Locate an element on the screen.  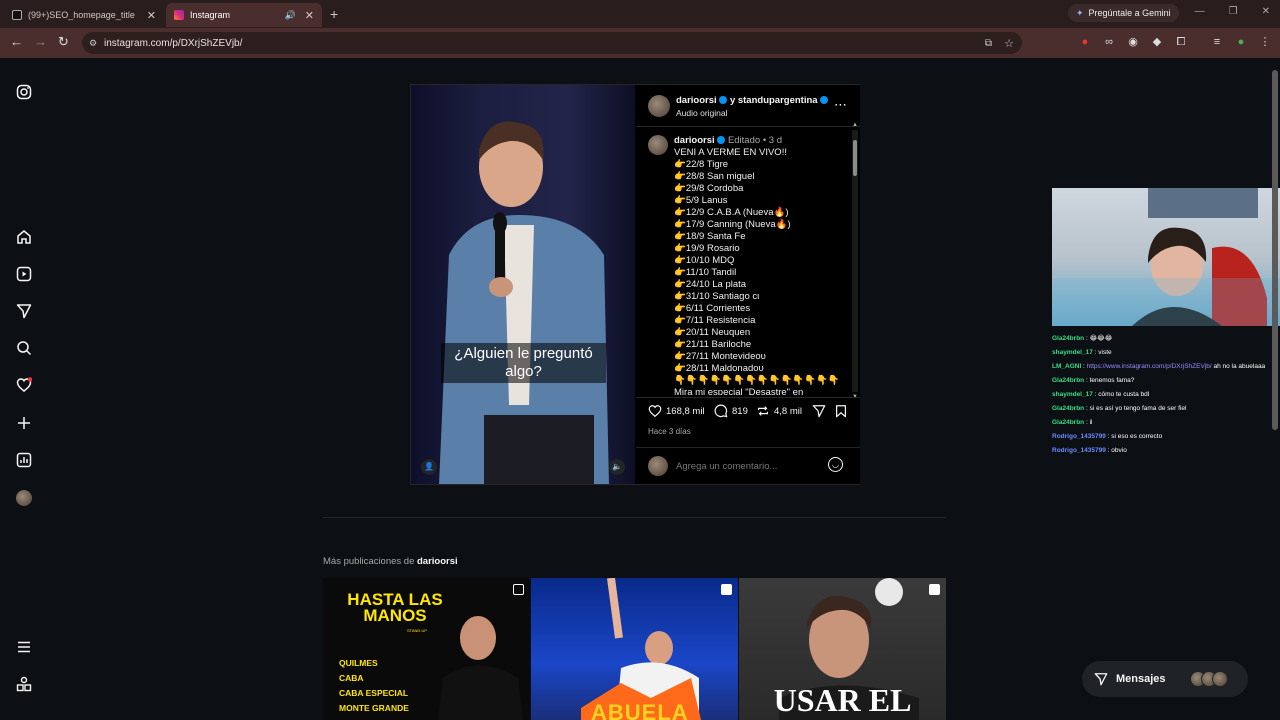
more-posts-heading: Más publicaciones de darioorsi is located at coordinates (390, 561).